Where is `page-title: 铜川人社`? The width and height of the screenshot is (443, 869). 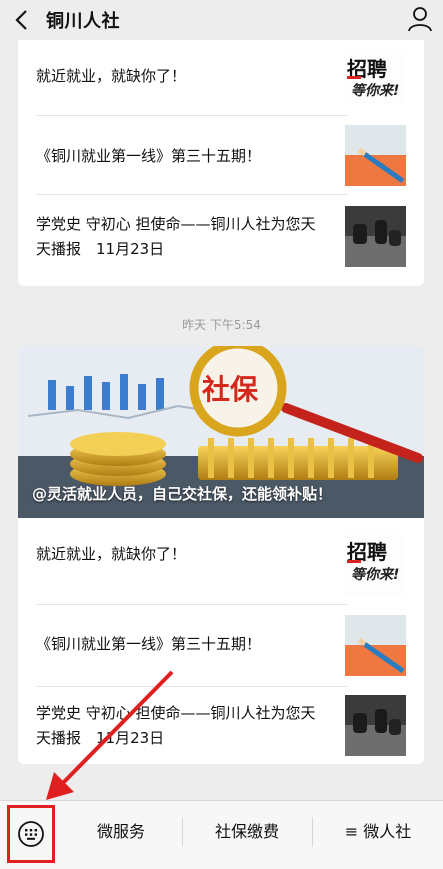 page-title: 铜川人社 is located at coordinates (83, 21).